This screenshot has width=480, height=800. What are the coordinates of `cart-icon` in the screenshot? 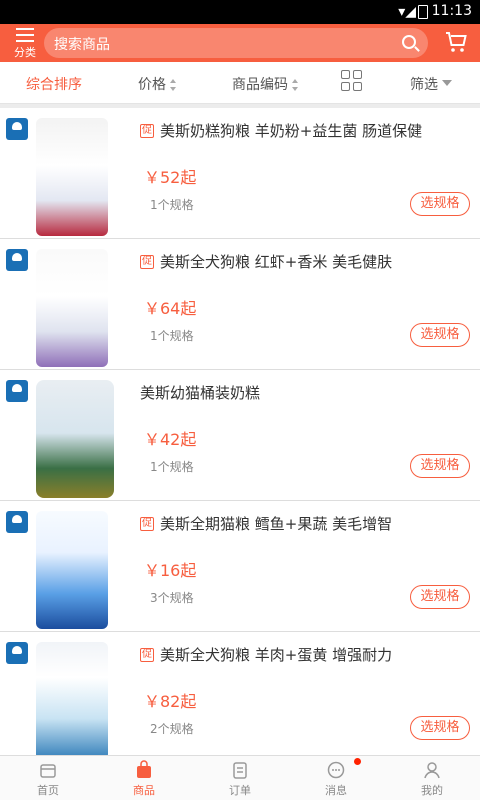 It's located at (456, 42).